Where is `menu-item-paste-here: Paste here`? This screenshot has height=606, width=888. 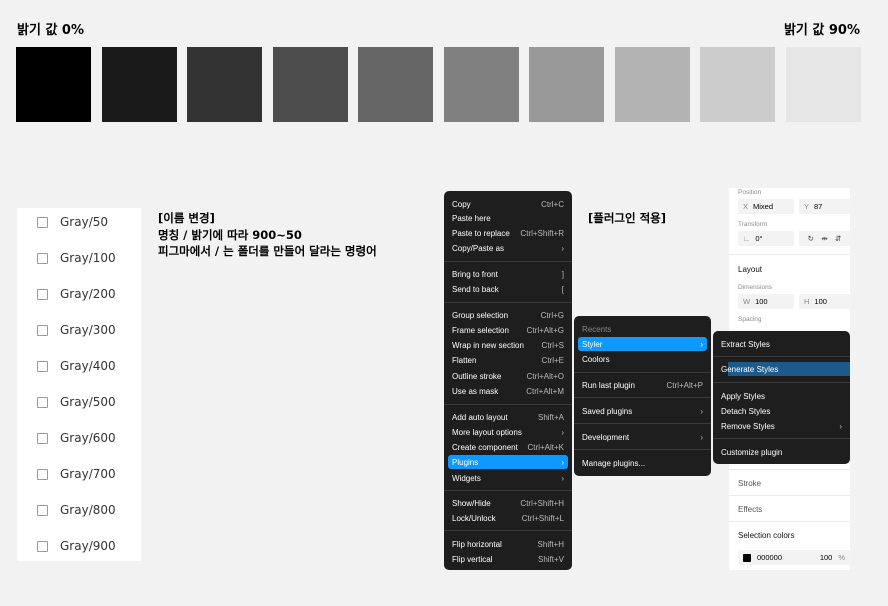 menu-item-paste-here: Paste here is located at coordinates (508, 218).